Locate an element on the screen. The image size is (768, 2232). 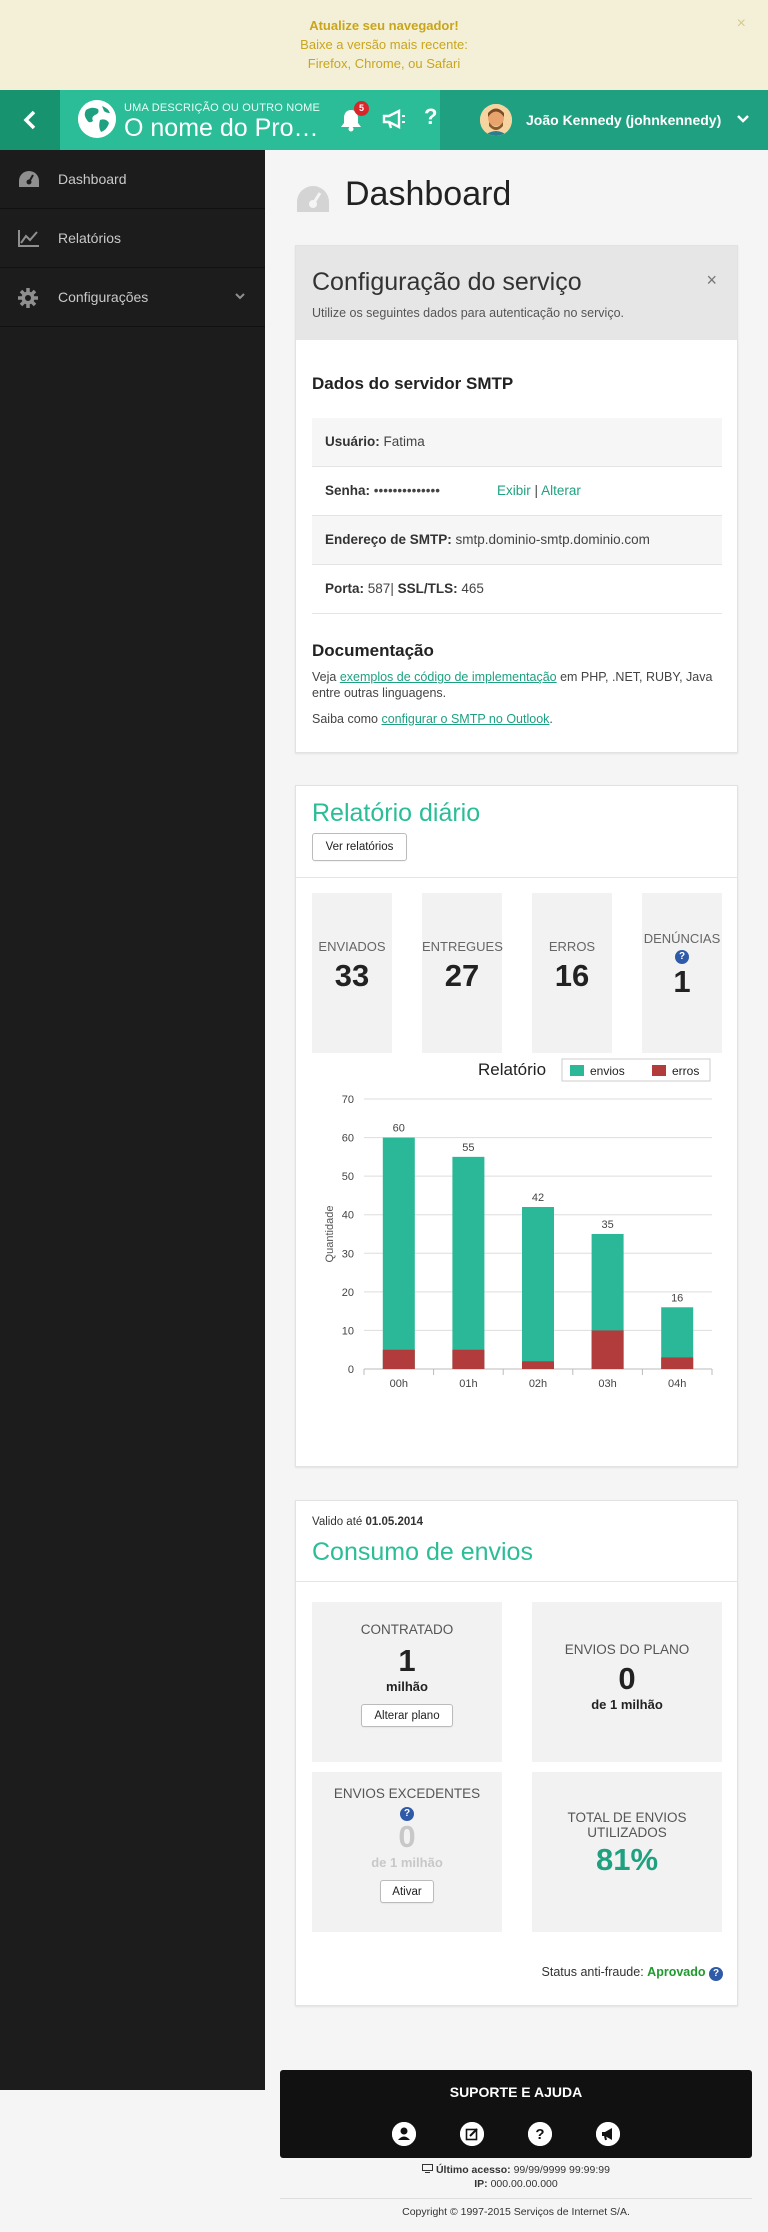
legend-label: erros is located at coordinates (685, 1071).